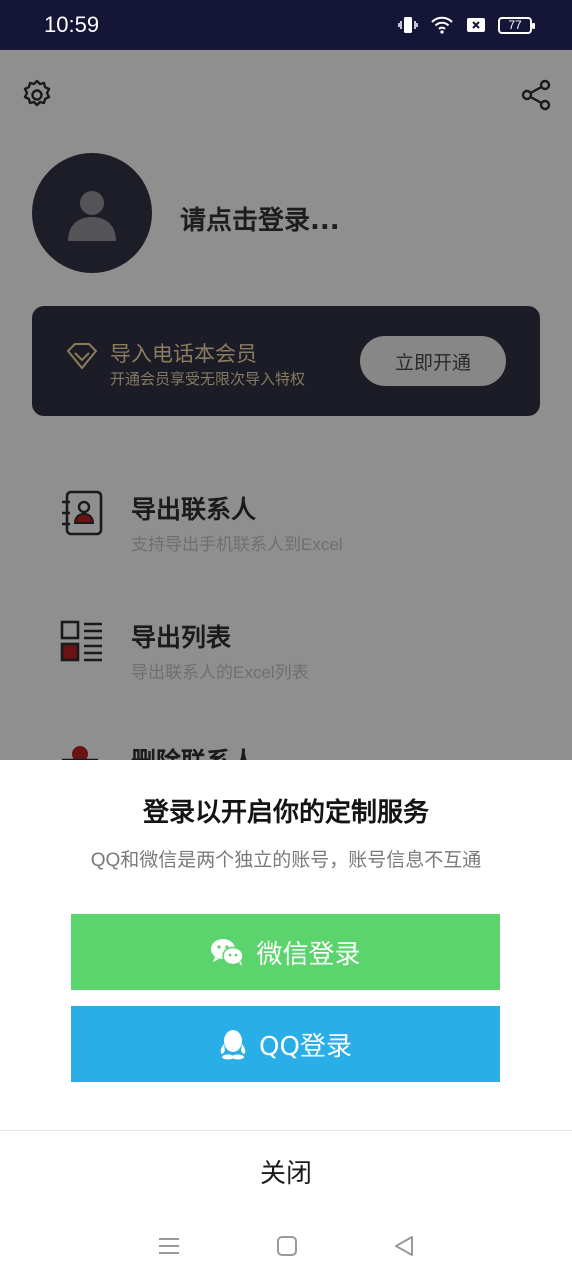 The image size is (572, 1280). I want to click on close-button: 关闭, so click(286, 1171).